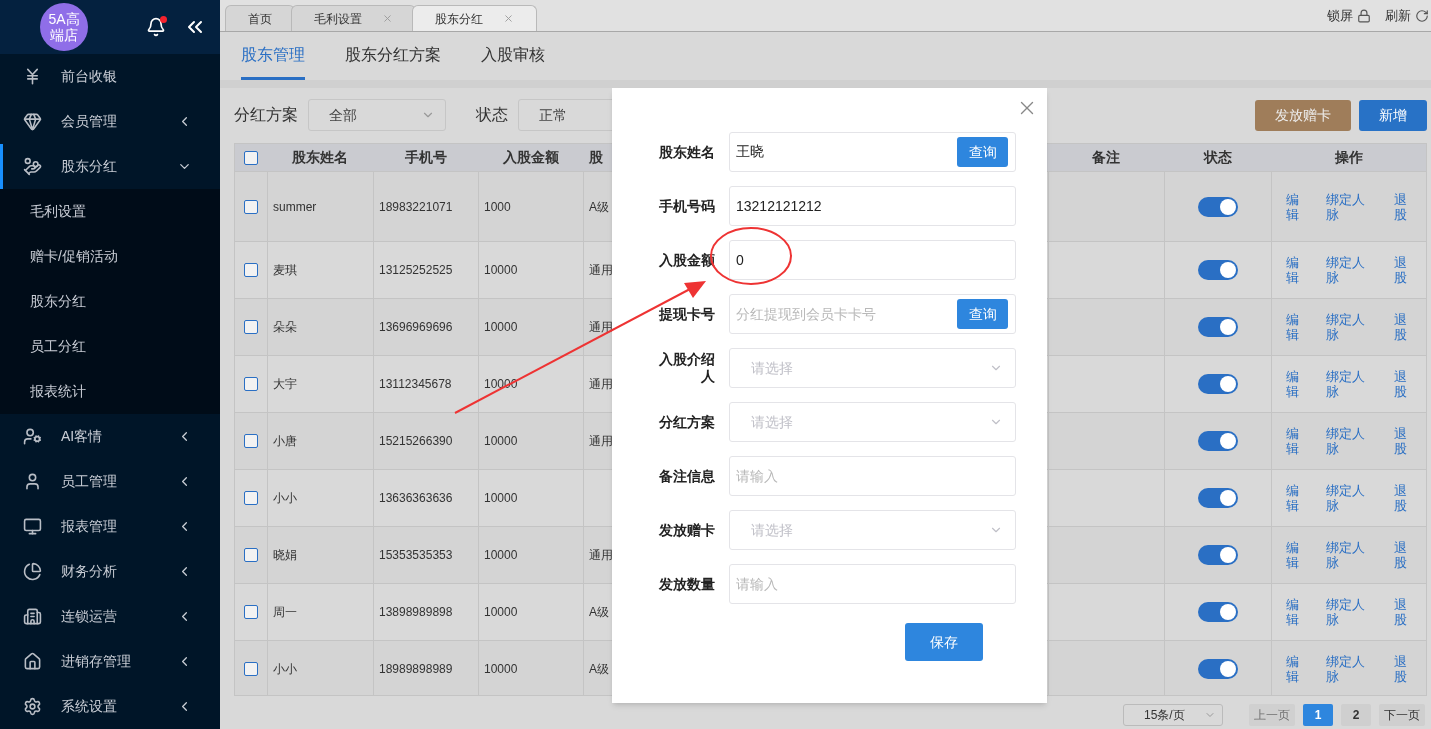  Describe the element at coordinates (110, 526) in the screenshot. I see `sidebar-item: 报表管理` at that location.